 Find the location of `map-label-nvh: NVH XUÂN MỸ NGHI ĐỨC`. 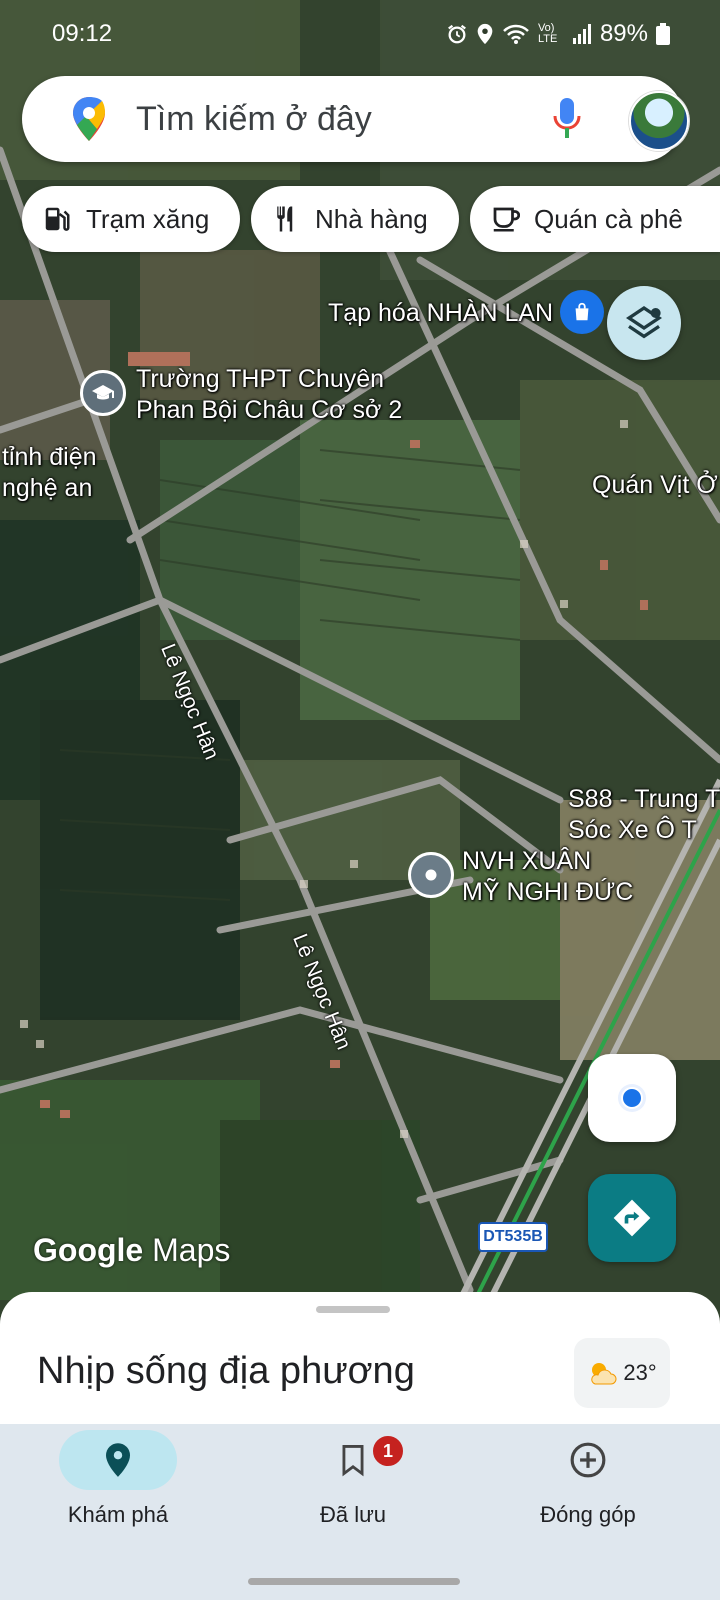

map-label-nvh: NVH XUÂN MỸ NGHI ĐỨC is located at coordinates (547, 877).